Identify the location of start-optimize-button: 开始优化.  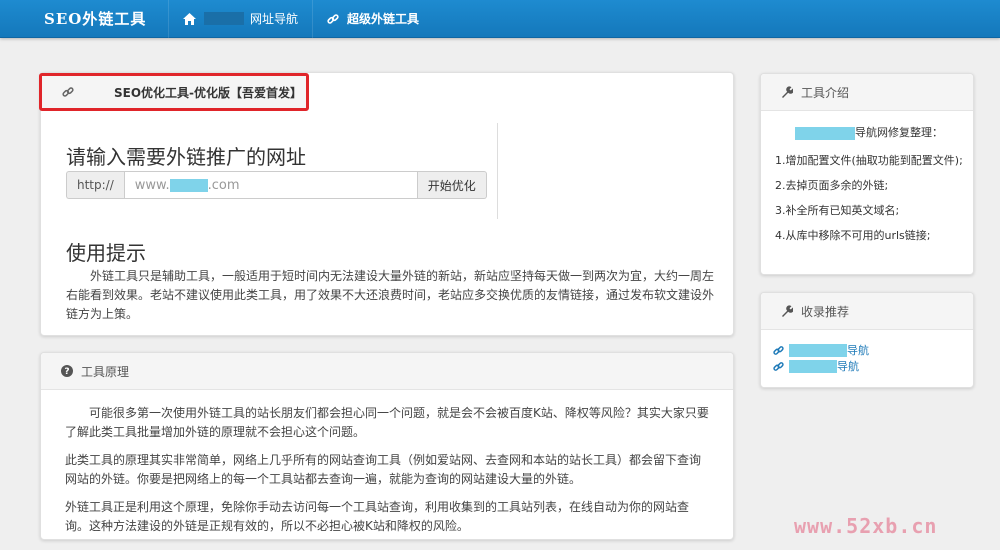
(452, 185).